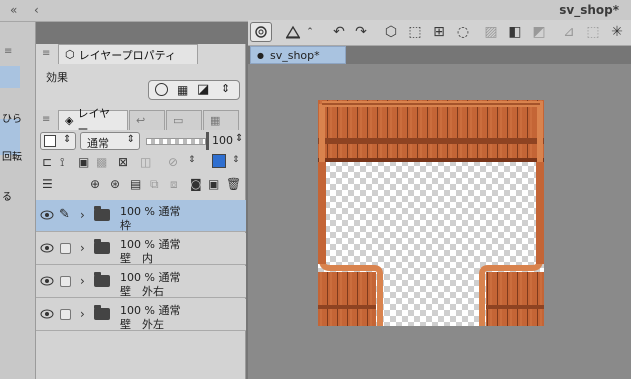  What do you see at coordinates (539, 32) in the screenshot?
I see `tone-icon: ◩` at bounding box center [539, 32].